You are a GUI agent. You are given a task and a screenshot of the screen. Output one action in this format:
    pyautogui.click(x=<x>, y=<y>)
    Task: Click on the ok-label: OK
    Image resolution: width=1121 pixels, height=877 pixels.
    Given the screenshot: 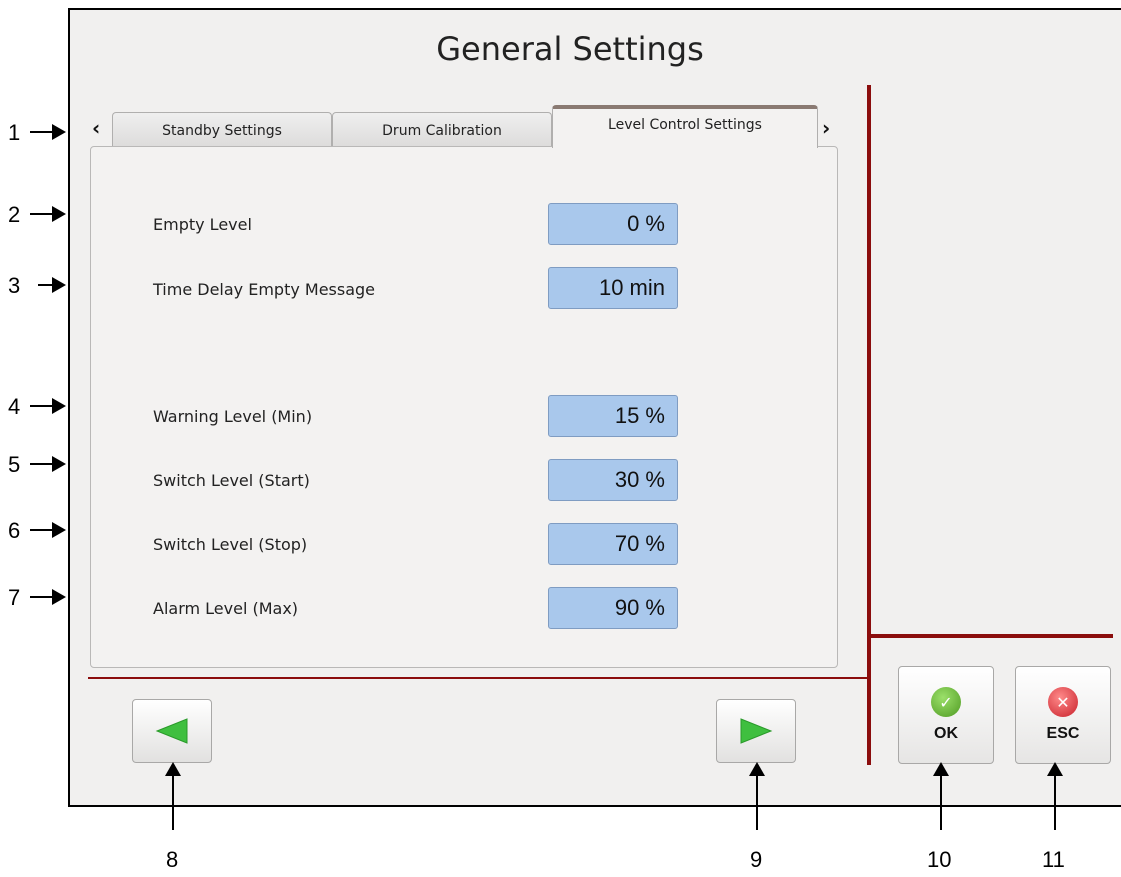 What is the action you would take?
    pyautogui.click(x=946, y=733)
    